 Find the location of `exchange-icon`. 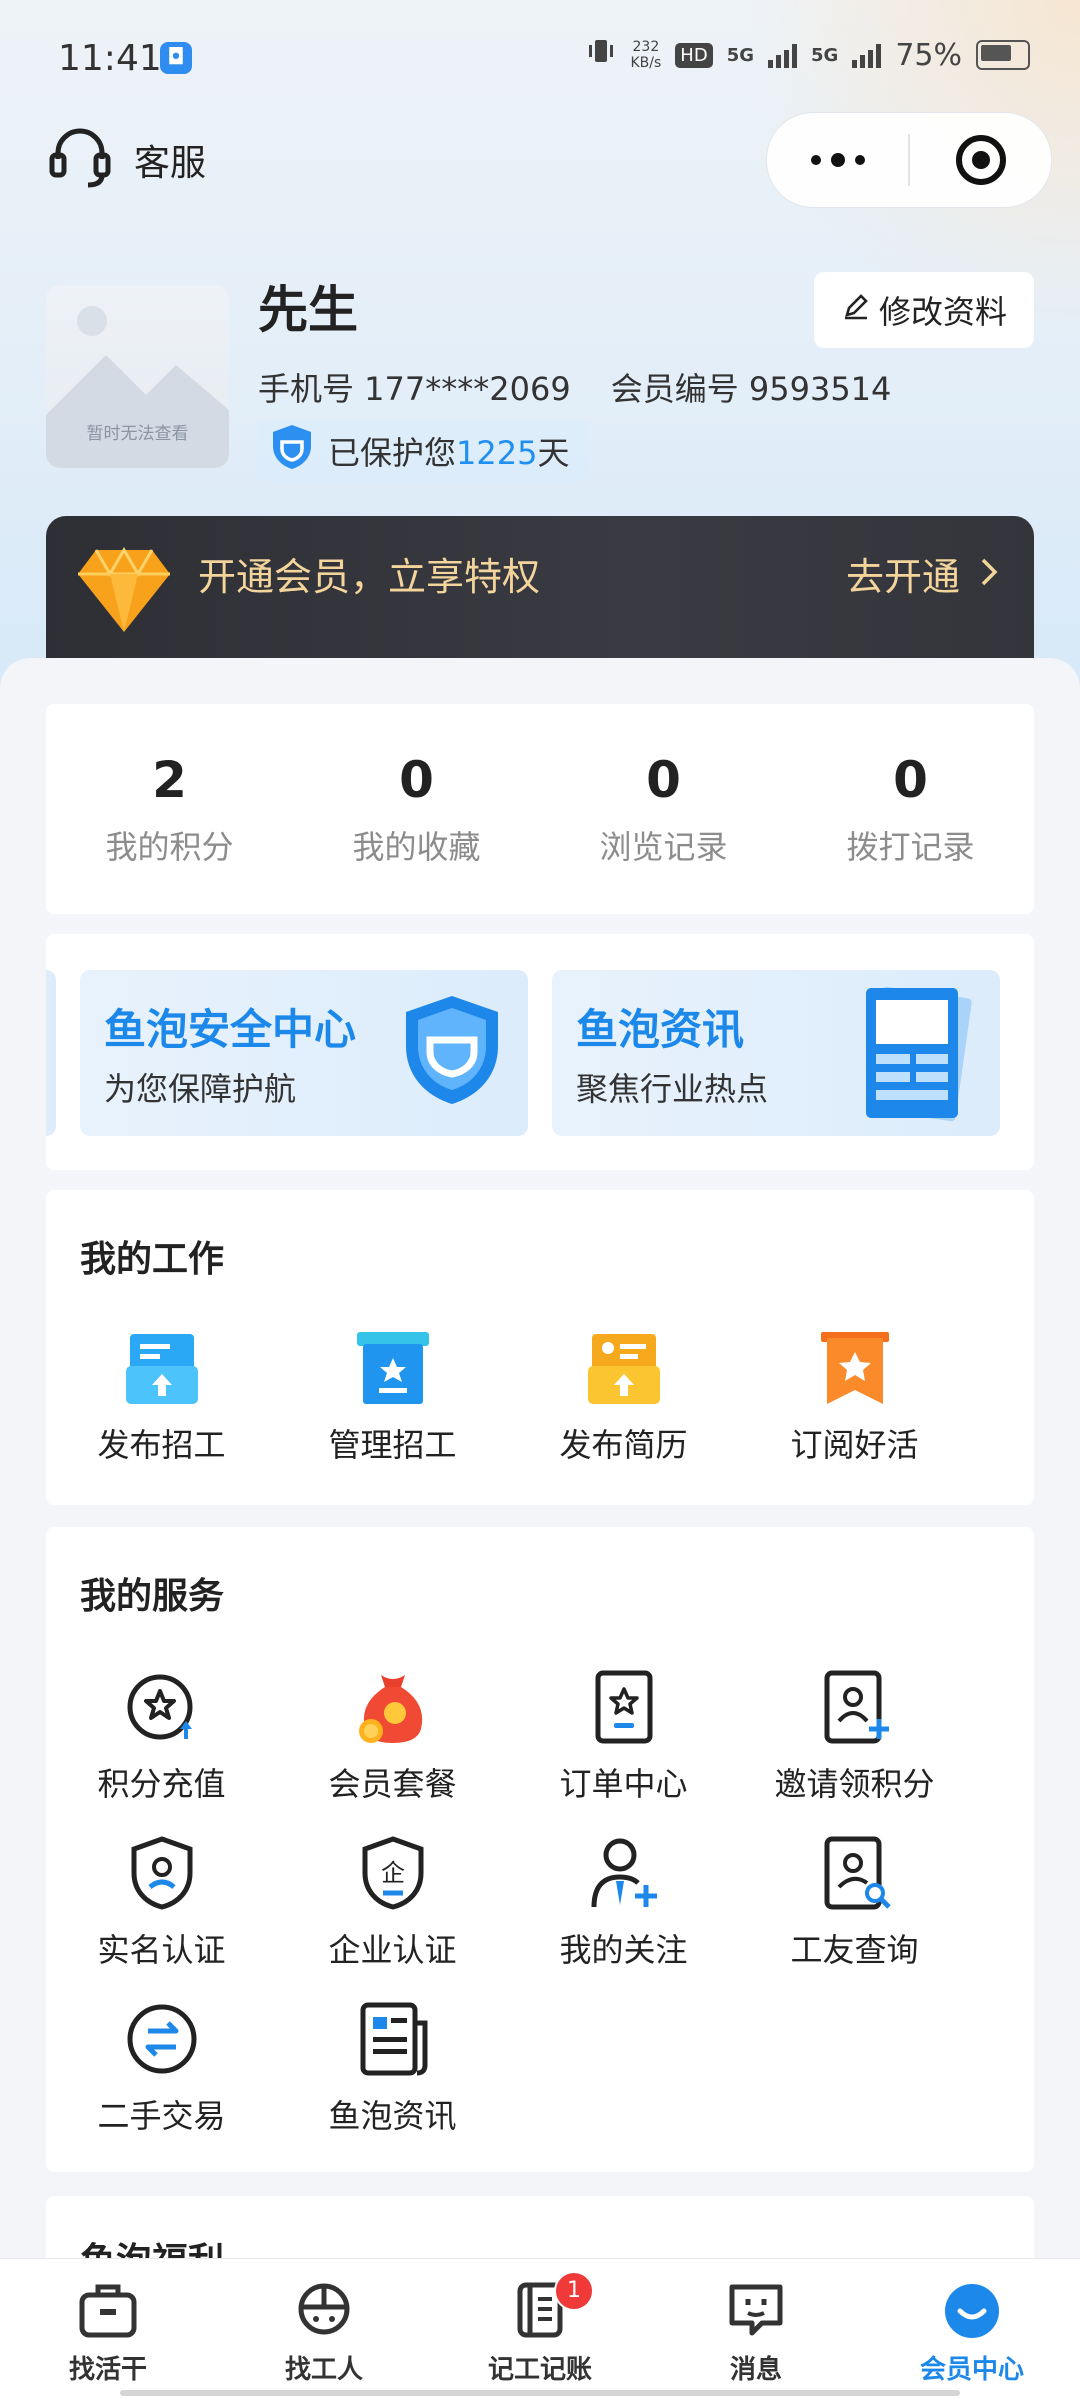

exchange-icon is located at coordinates (162, 2039).